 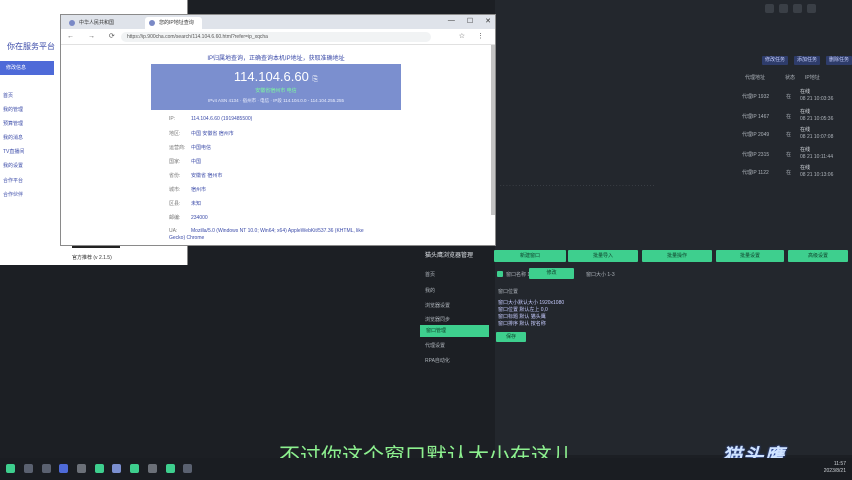 What do you see at coordinates (13, 194) in the screenshot?
I see `sidebar-item: 合作伙伴` at bounding box center [13, 194].